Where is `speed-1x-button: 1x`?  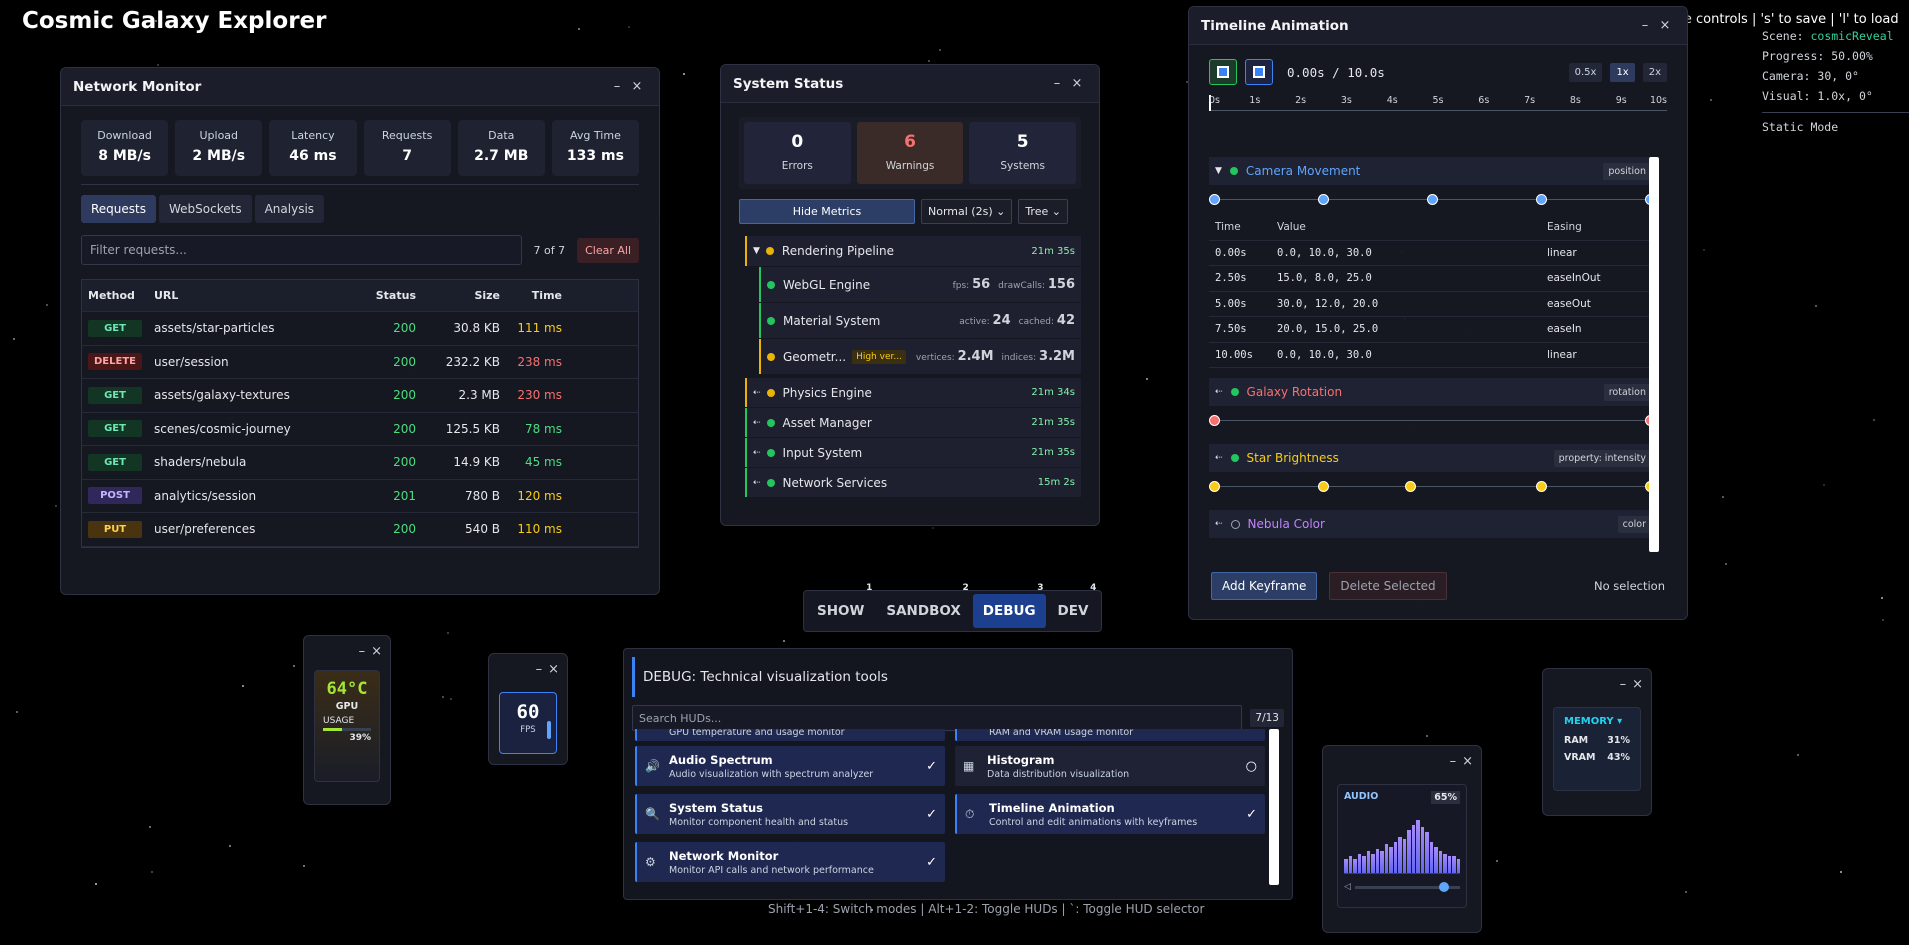
speed-1x-button: 1x is located at coordinates (1622, 72).